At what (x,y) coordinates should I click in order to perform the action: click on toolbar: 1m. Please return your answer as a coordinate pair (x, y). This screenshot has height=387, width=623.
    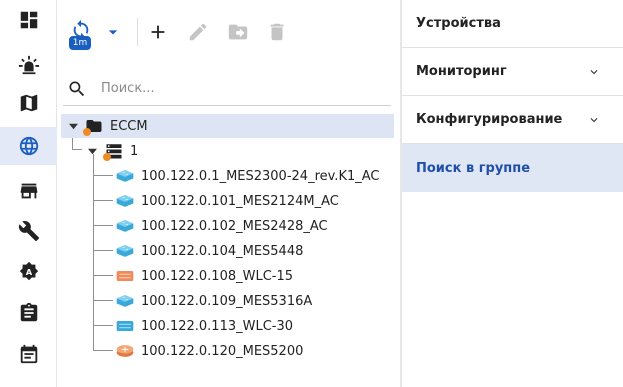
    Looking at the image, I should click on (228, 32).